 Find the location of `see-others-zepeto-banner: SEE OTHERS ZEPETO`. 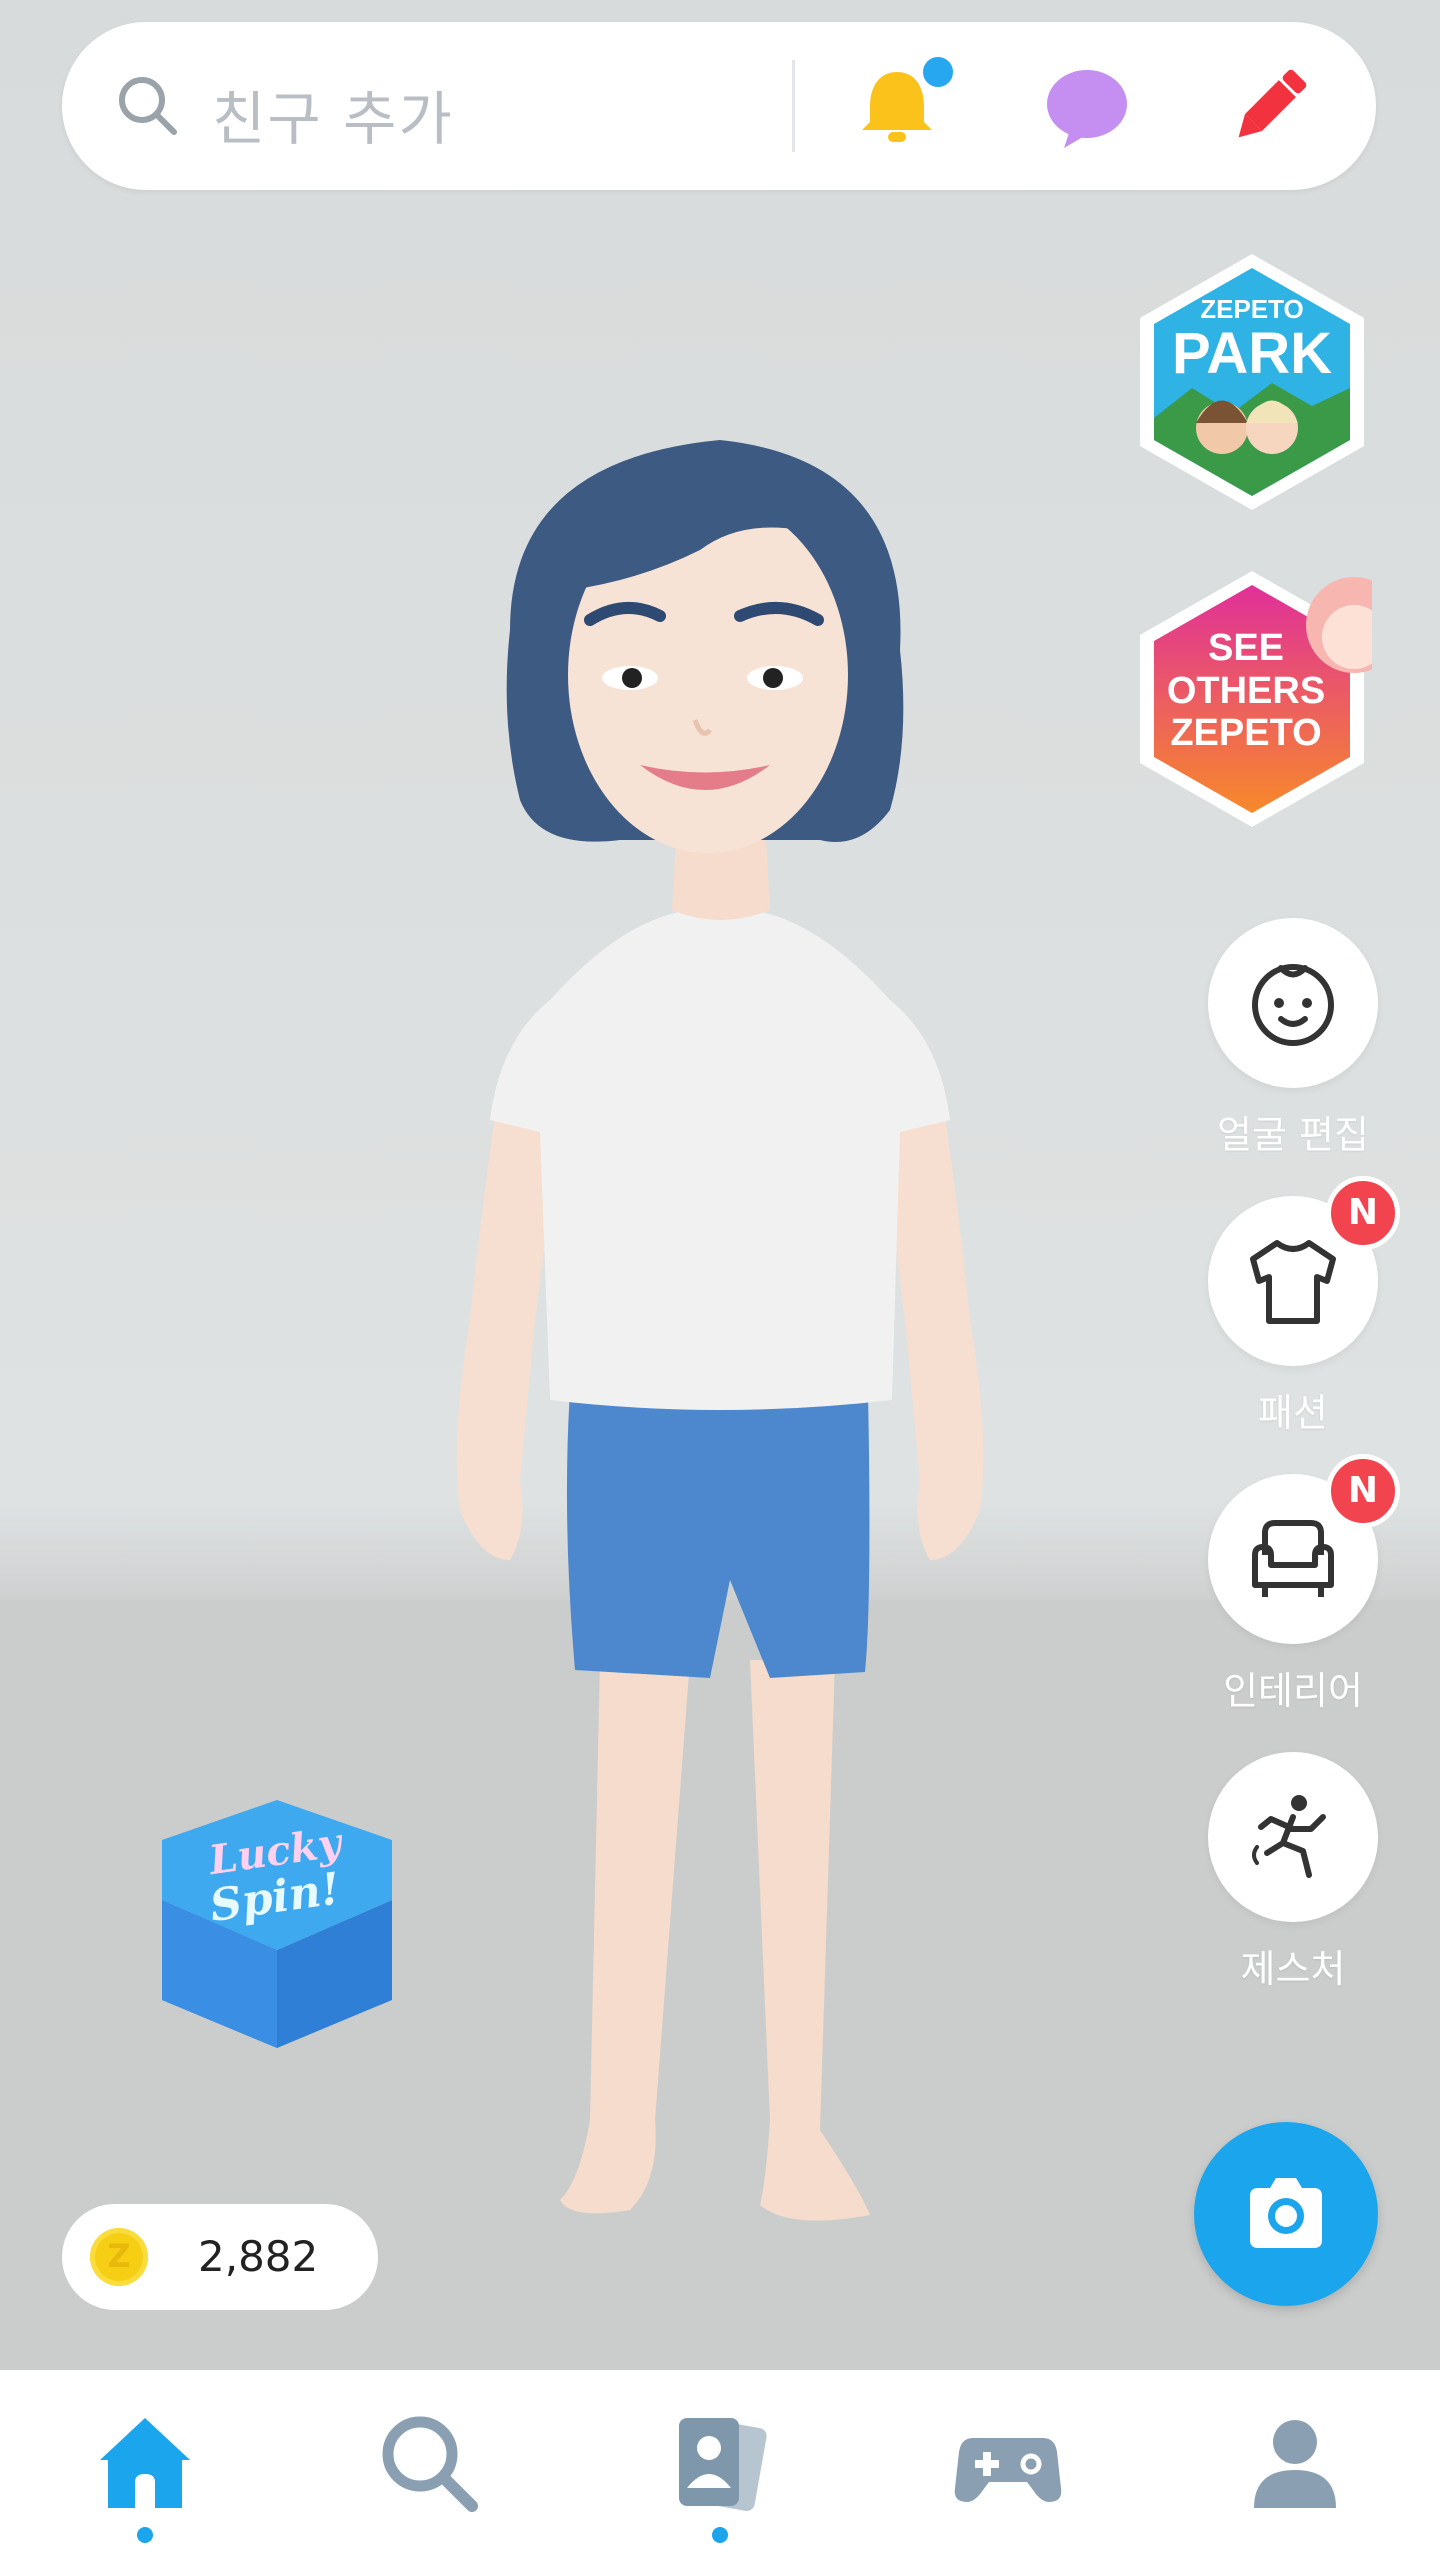

see-others-zepeto-banner: SEE OTHERS ZEPETO is located at coordinates (1252, 699).